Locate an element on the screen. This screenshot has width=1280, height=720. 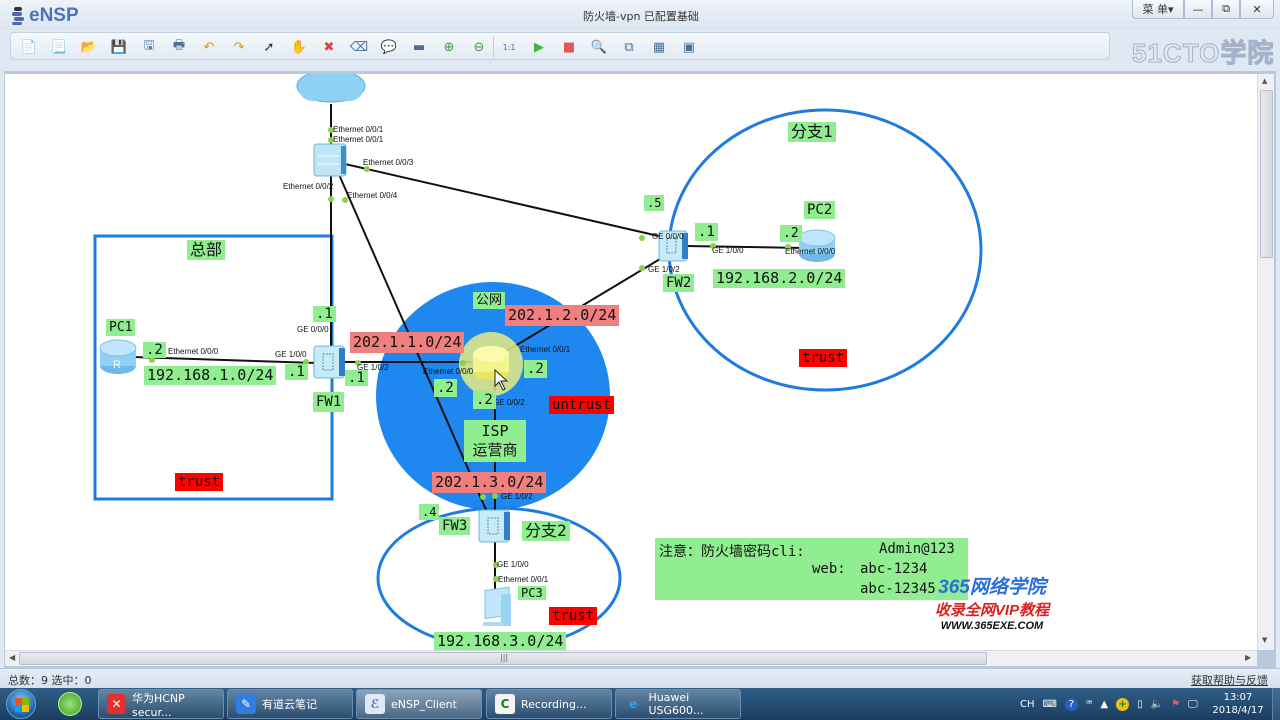
restore-button: ⧉ is located at coordinates (1226, 9).